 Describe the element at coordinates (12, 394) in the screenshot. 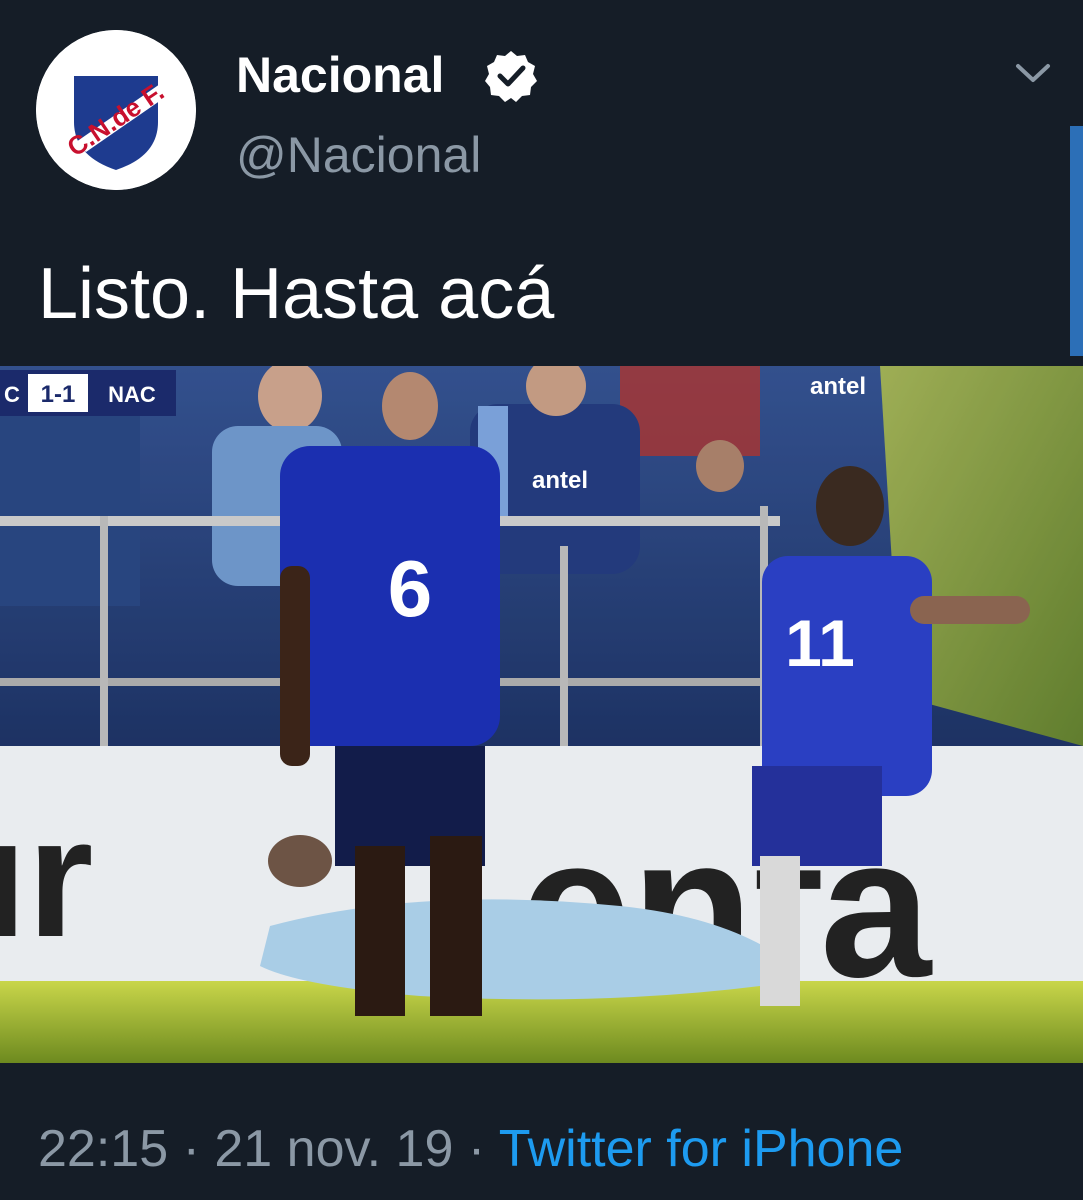

I see `scoreboard-left-team: C` at that location.